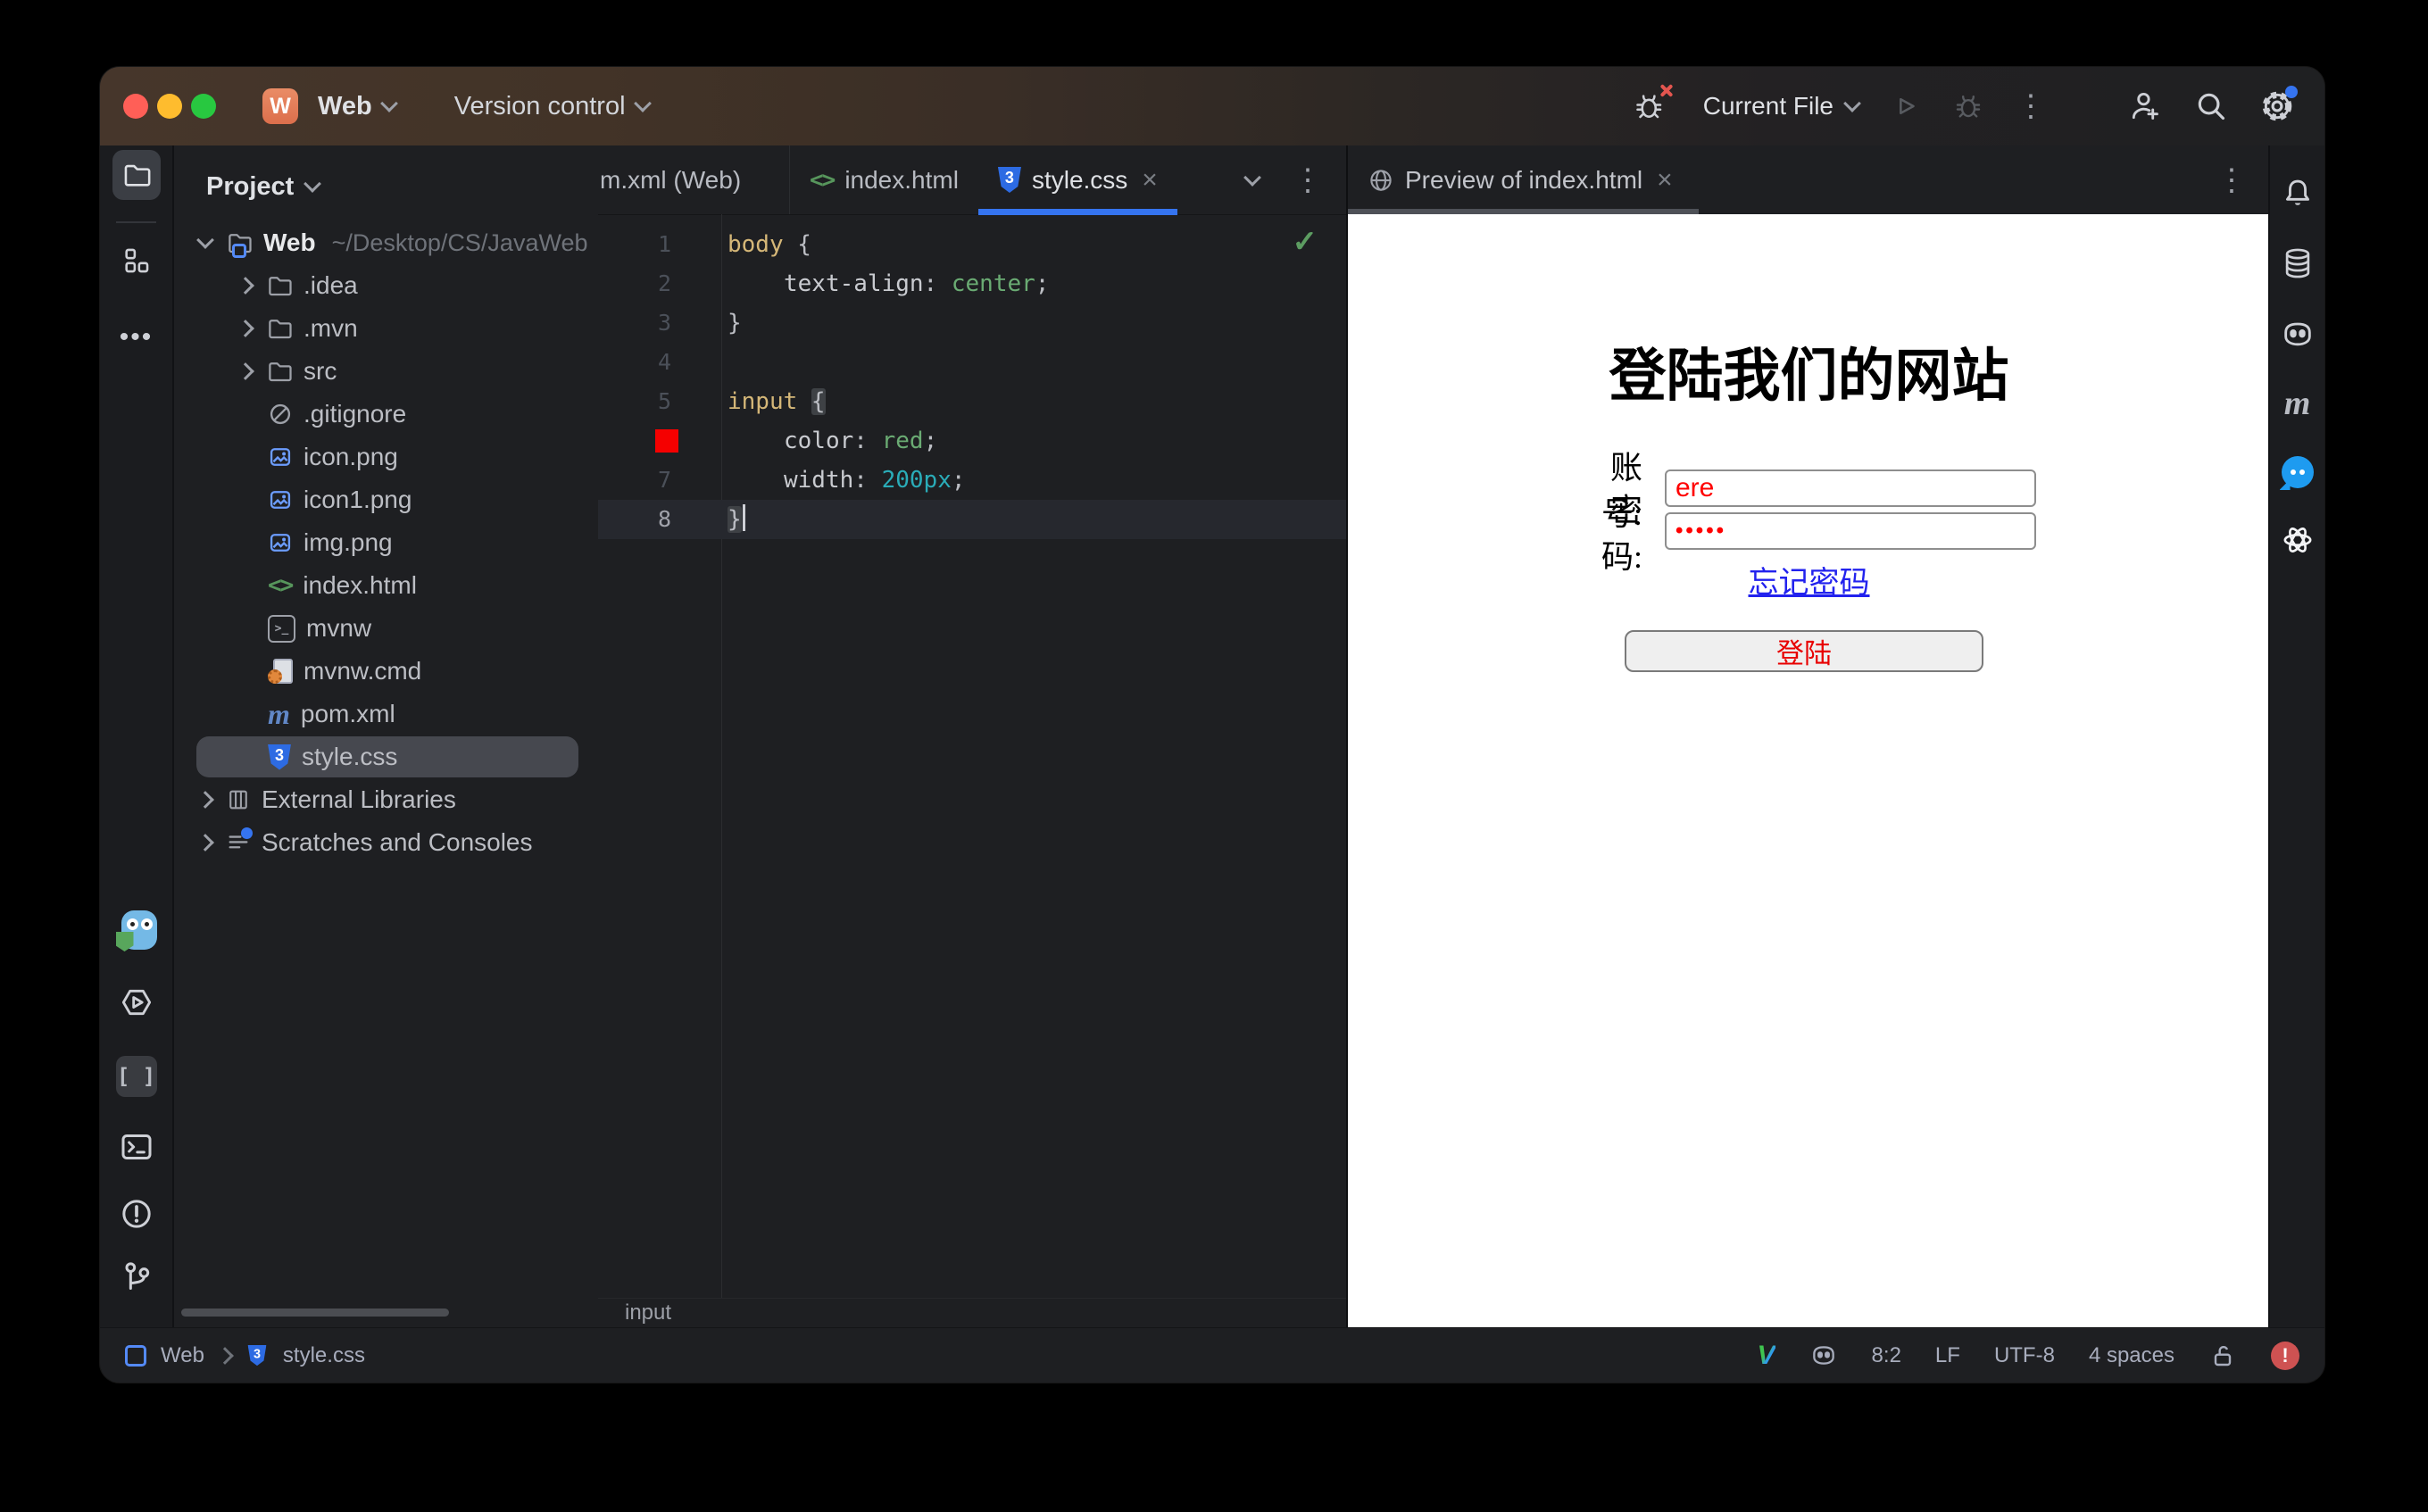 This screenshot has height=1512, width=2428. Describe the element at coordinates (2211, 106) in the screenshot. I see `search-everywhere-icon` at that location.